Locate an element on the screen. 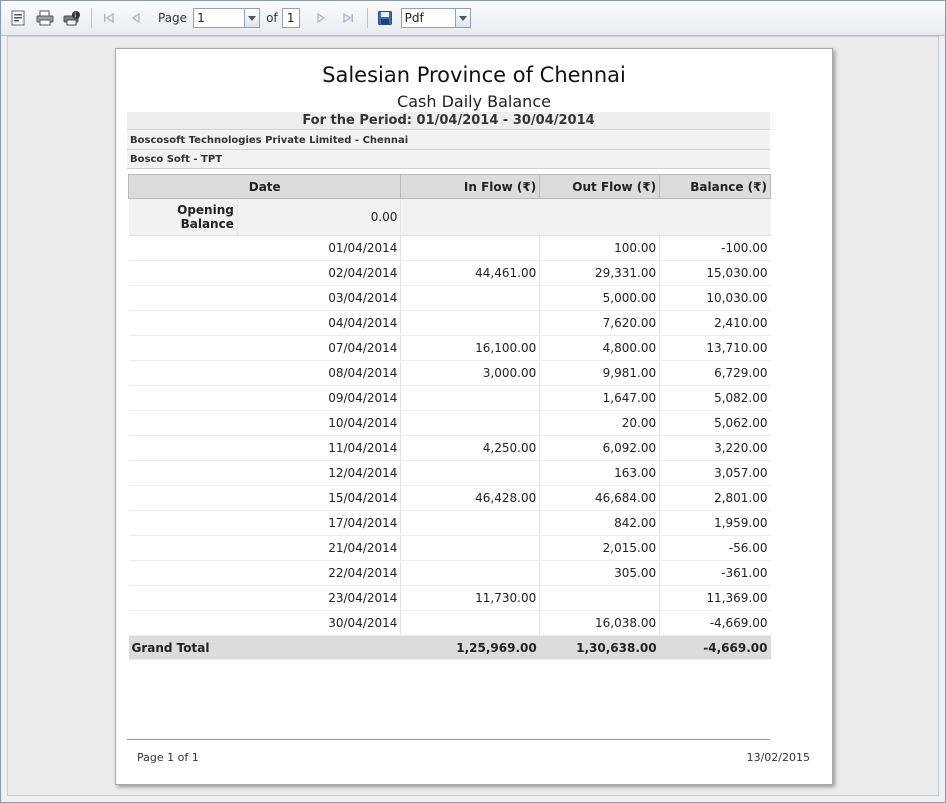 Image resolution: width=946 pixels, height=803 pixels. cell-outflow: 842.00 is located at coordinates (600, 523).